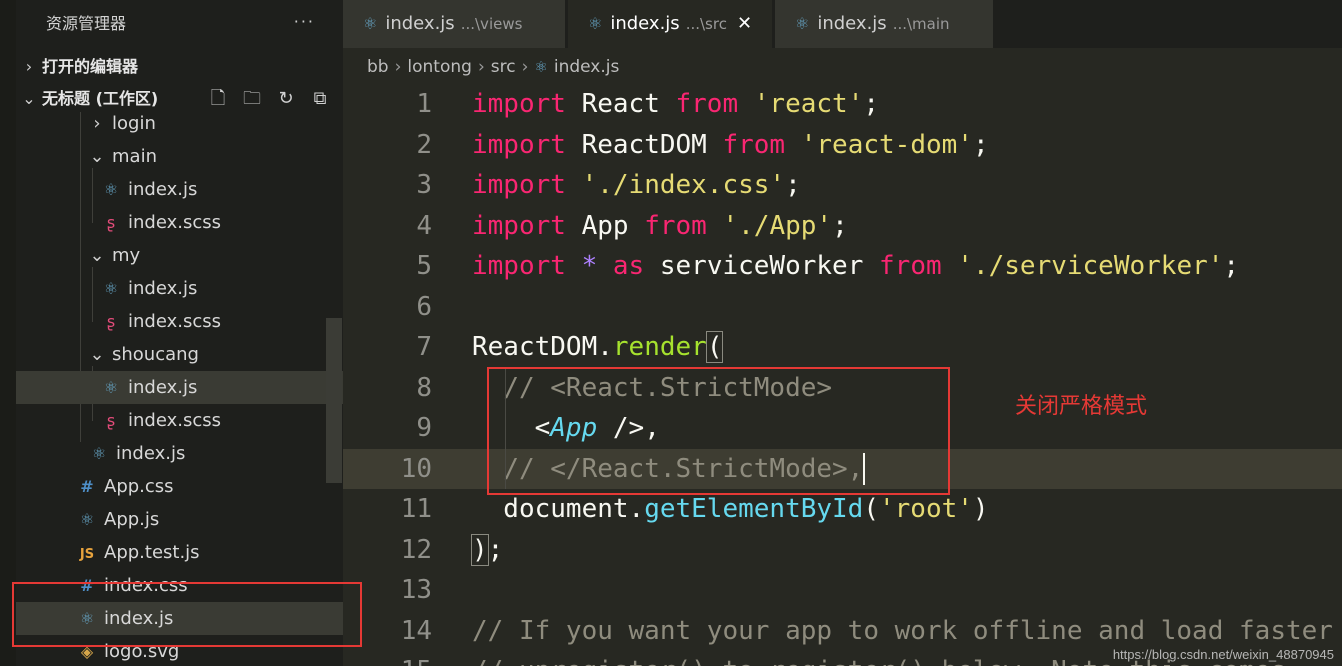 This screenshot has width=1342, height=666. What do you see at coordinates (416, 630) in the screenshot?
I see `line-number: 14` at bounding box center [416, 630].